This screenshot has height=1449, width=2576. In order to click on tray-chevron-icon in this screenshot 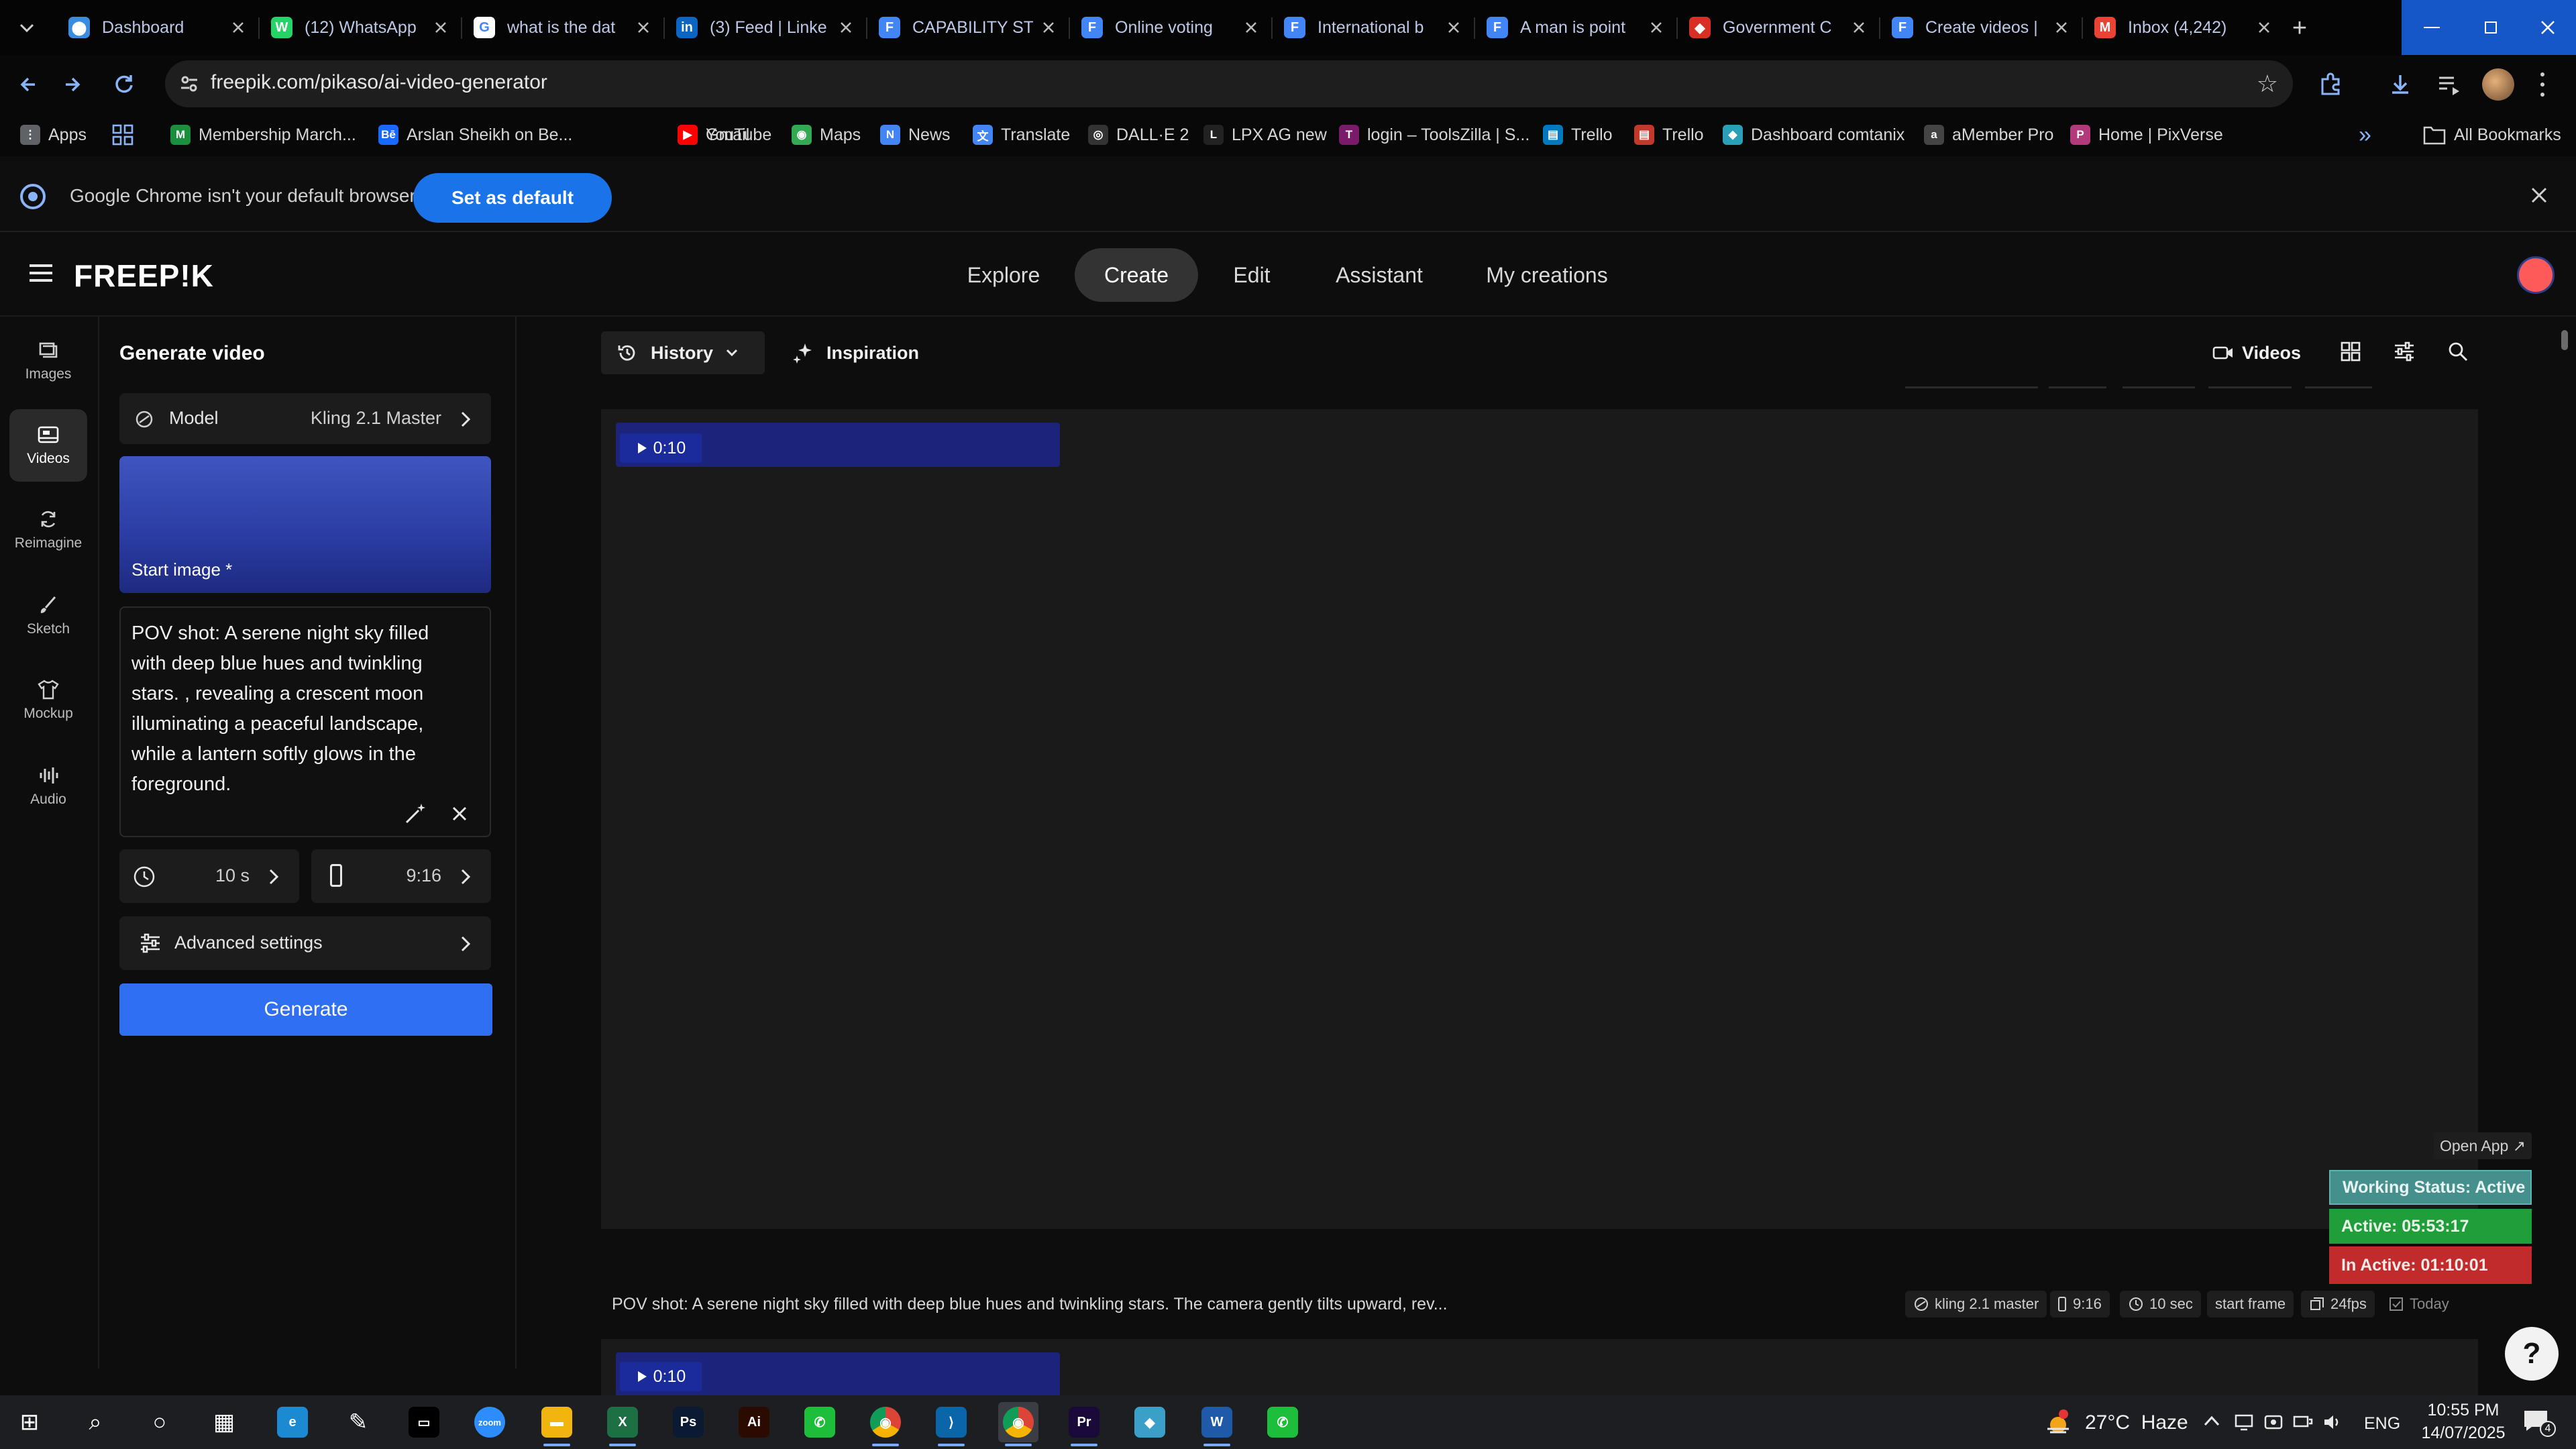, I will do `click(2211, 1421)`.